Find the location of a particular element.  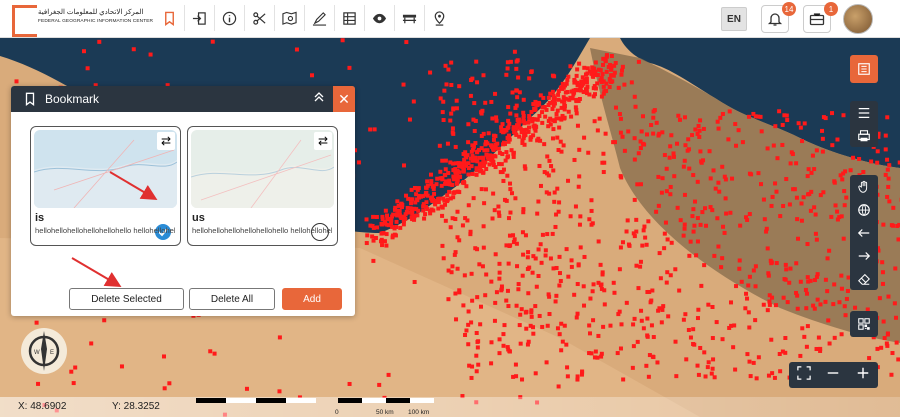

annotation-arrows is located at coordinates (114, 229).